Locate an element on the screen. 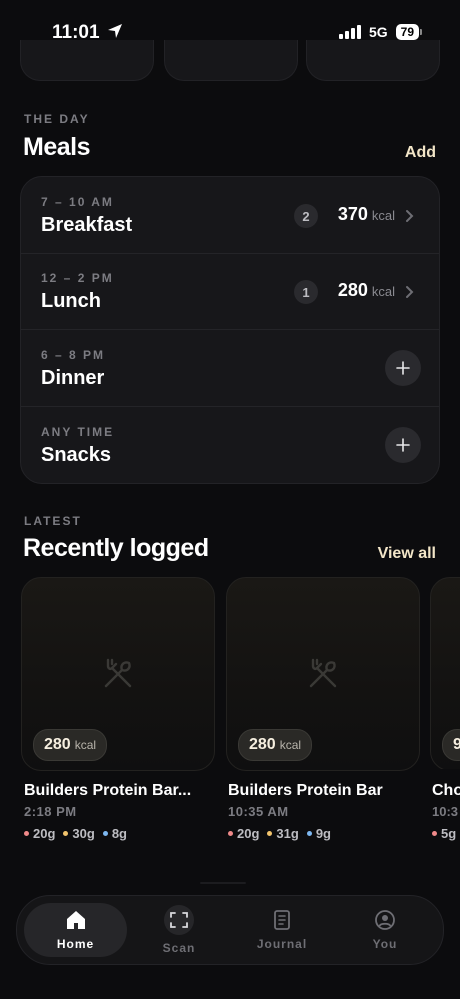 The image size is (460, 999). tab-label: Journal is located at coordinates (282, 944).